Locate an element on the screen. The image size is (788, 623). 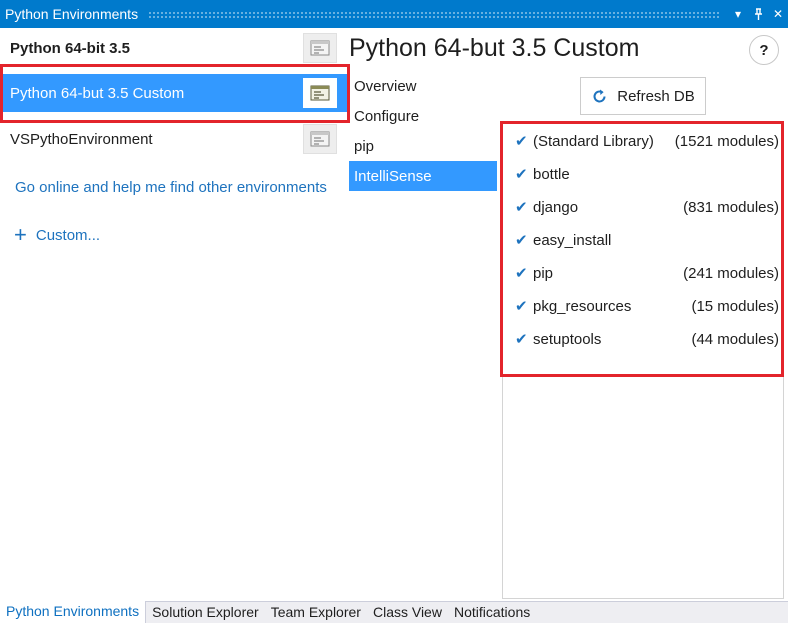
refresh-db-button: Refresh DB is located at coordinates (643, 96).